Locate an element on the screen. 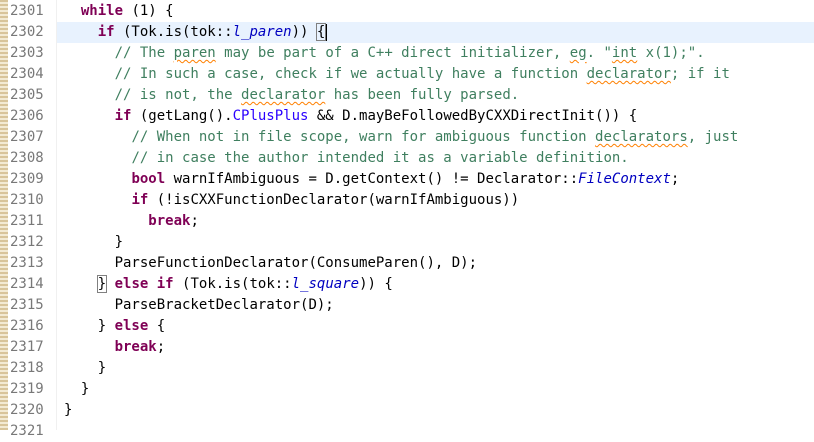  code-token: int is located at coordinates (624, 53).